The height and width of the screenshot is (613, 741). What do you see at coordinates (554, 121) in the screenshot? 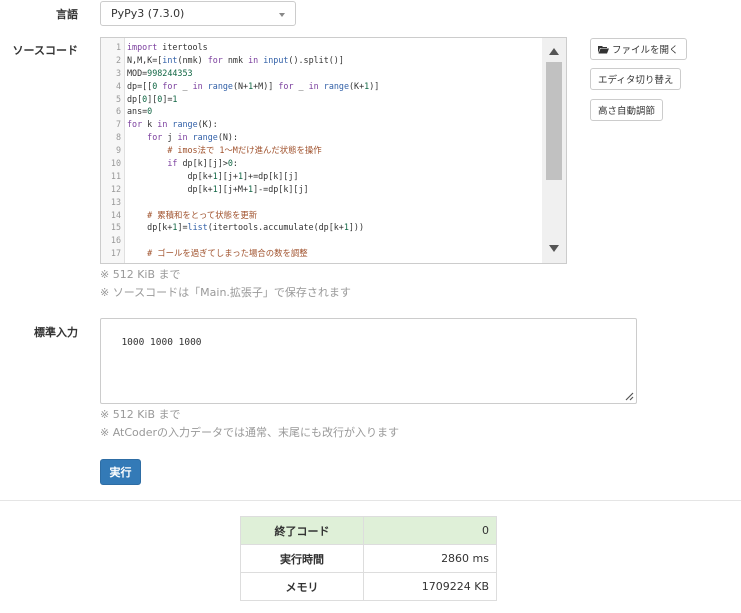
I see `scroll-thumb` at bounding box center [554, 121].